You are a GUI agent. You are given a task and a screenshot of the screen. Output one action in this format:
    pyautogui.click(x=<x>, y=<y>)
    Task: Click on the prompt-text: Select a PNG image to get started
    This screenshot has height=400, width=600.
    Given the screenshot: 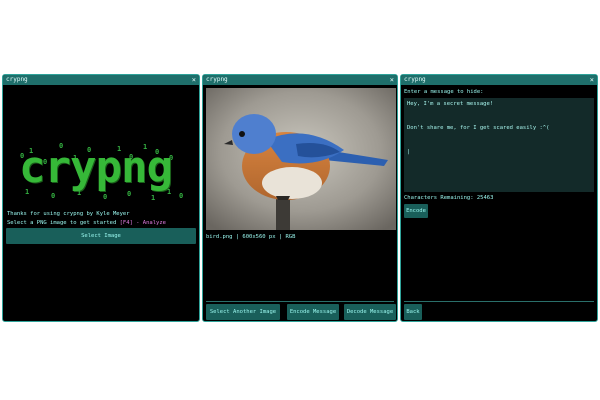 What is the action you would take?
    pyautogui.click(x=62, y=223)
    